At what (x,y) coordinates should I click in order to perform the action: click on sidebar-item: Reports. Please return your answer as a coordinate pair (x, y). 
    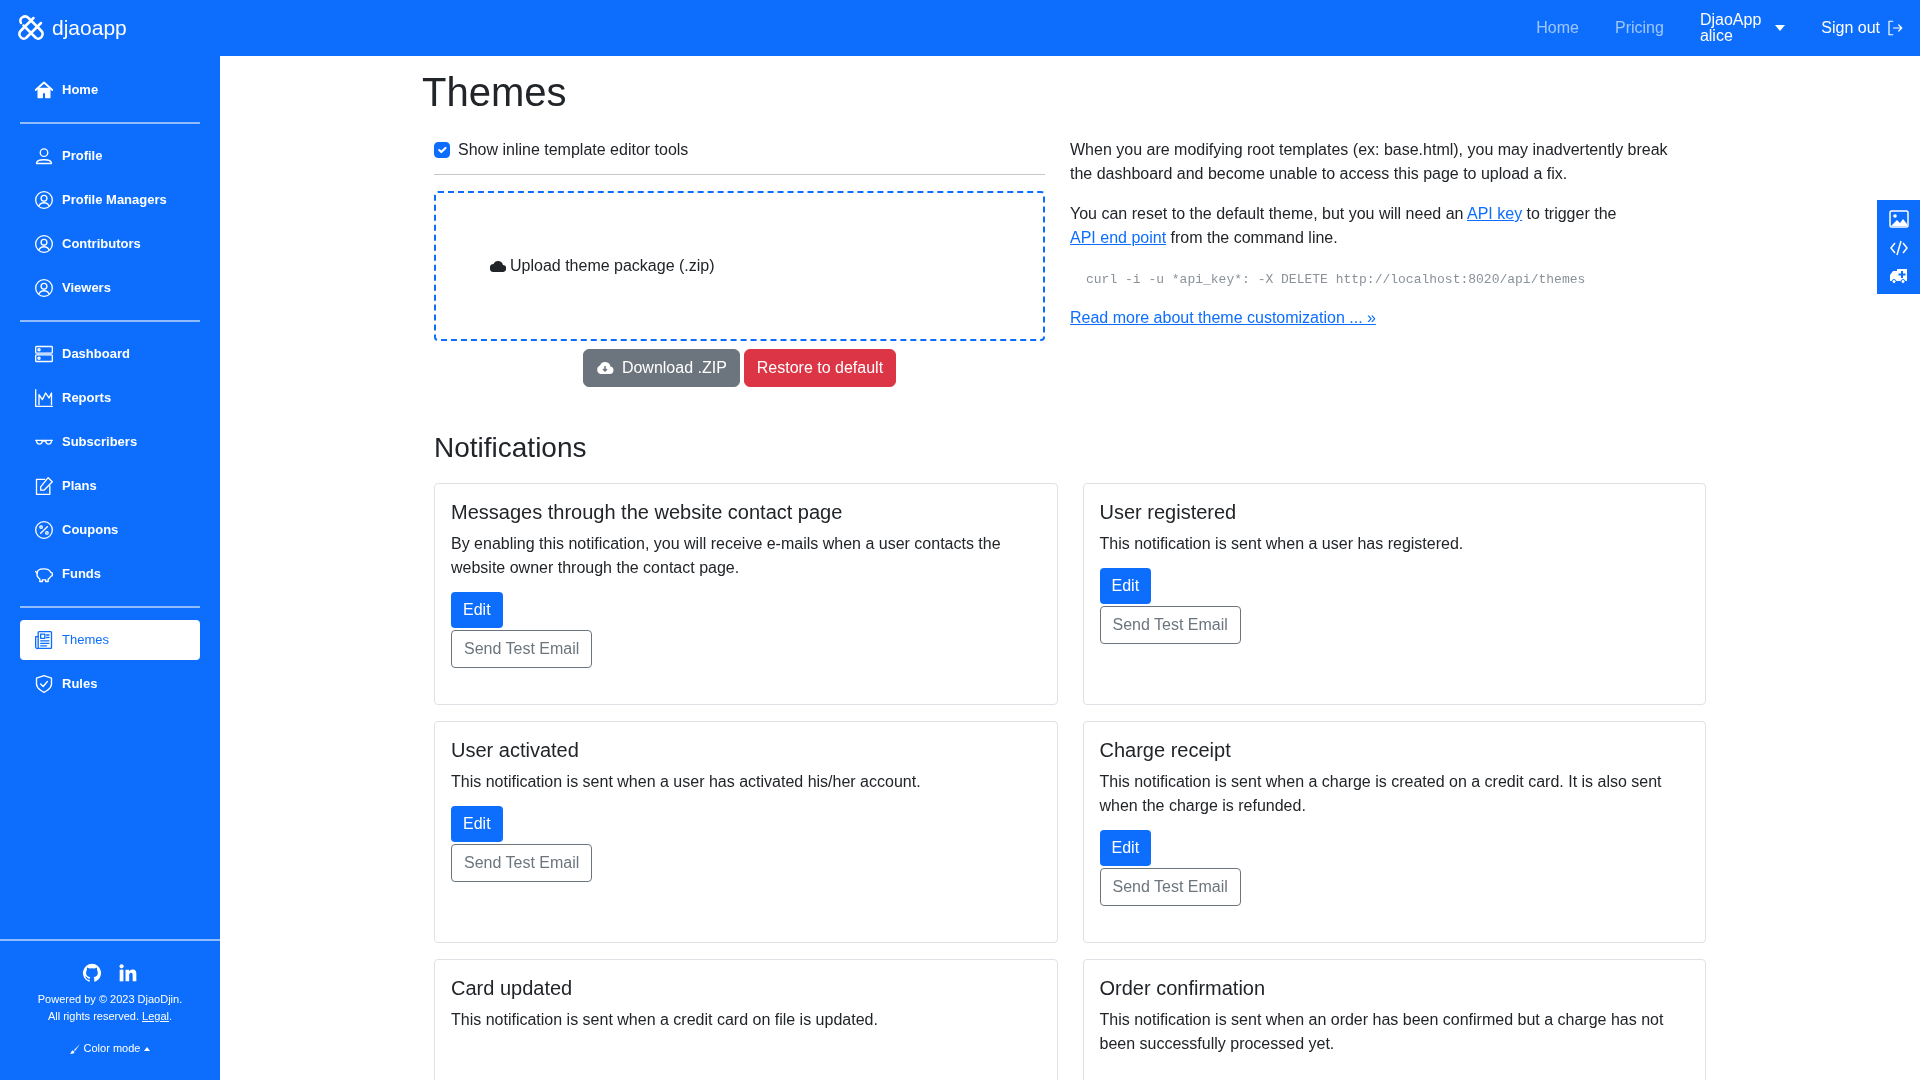
    Looking at the image, I should click on (110, 398).